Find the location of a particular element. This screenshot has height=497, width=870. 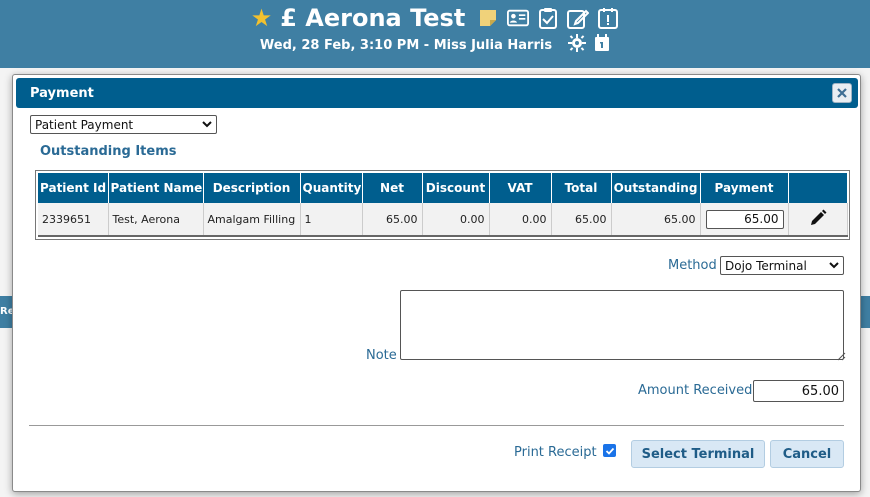

col-header-quantity: Quantity is located at coordinates (331, 188).